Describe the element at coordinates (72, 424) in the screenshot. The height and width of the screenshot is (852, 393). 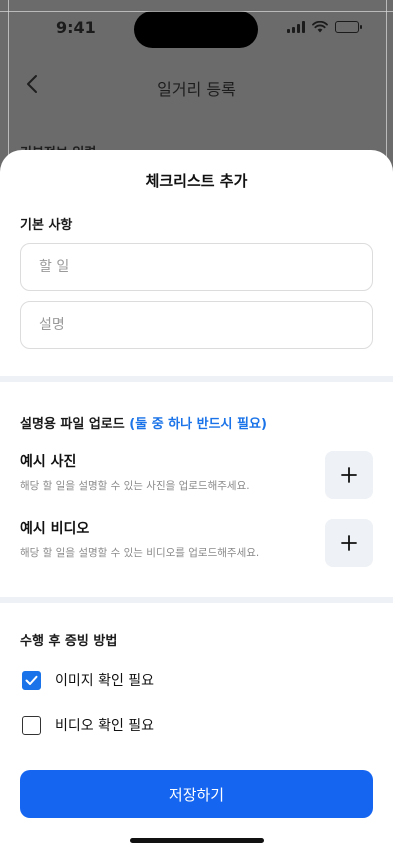
I see `upload-label-text: 설명용 파일 업로드` at that location.